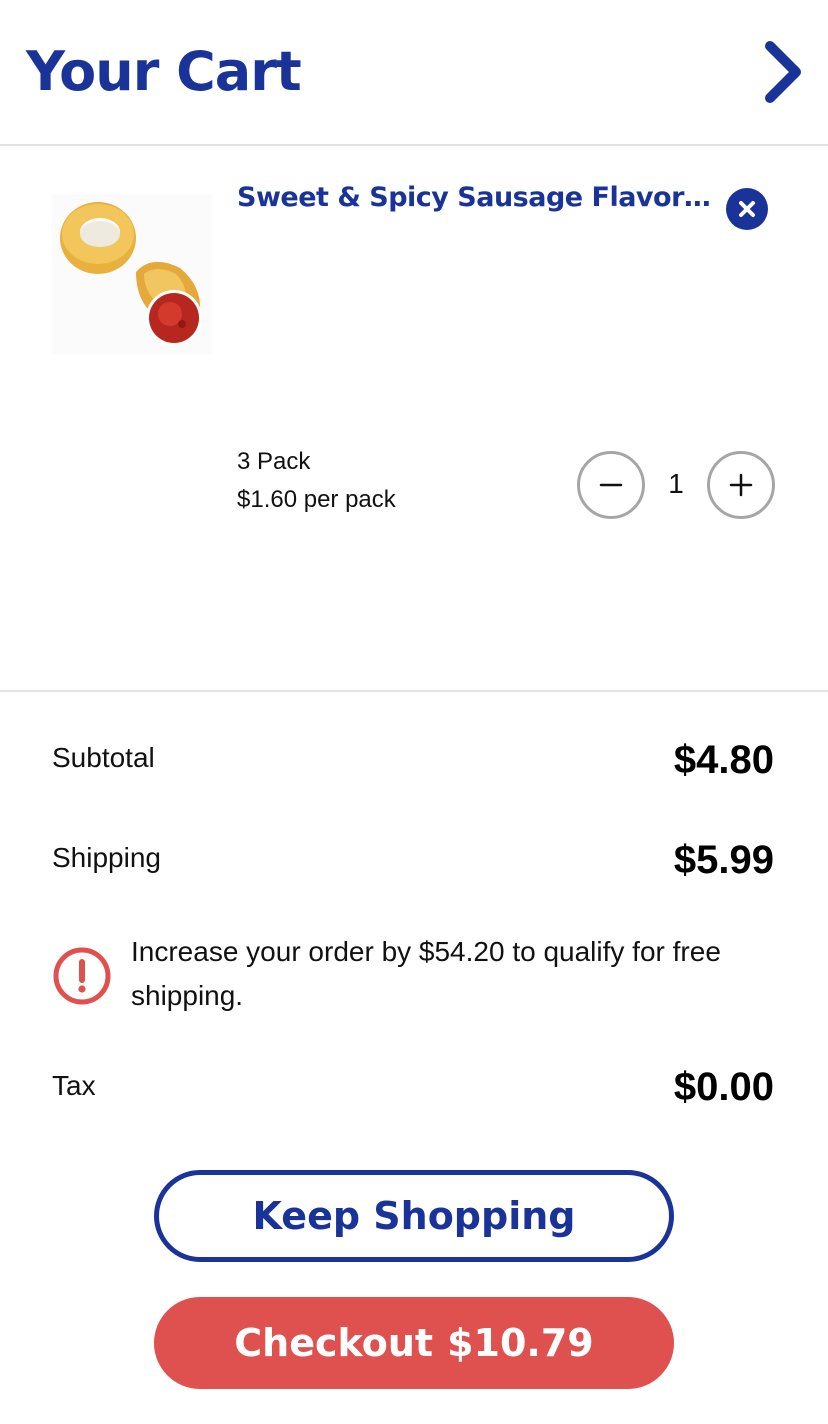 The width and height of the screenshot is (828, 1424). What do you see at coordinates (676, 483) in the screenshot?
I see `quantity-value: 1` at bounding box center [676, 483].